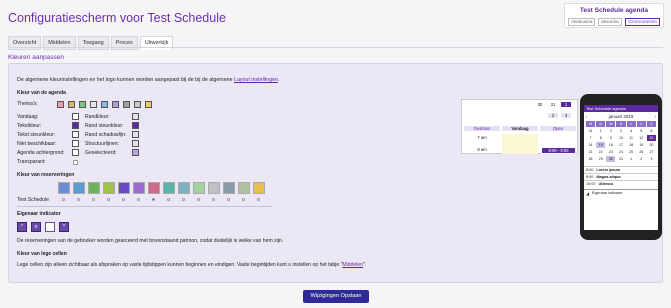 The image size is (671, 308). What do you see at coordinates (600, 138) in the screenshot?
I see `calendar-date: 8` at bounding box center [600, 138].